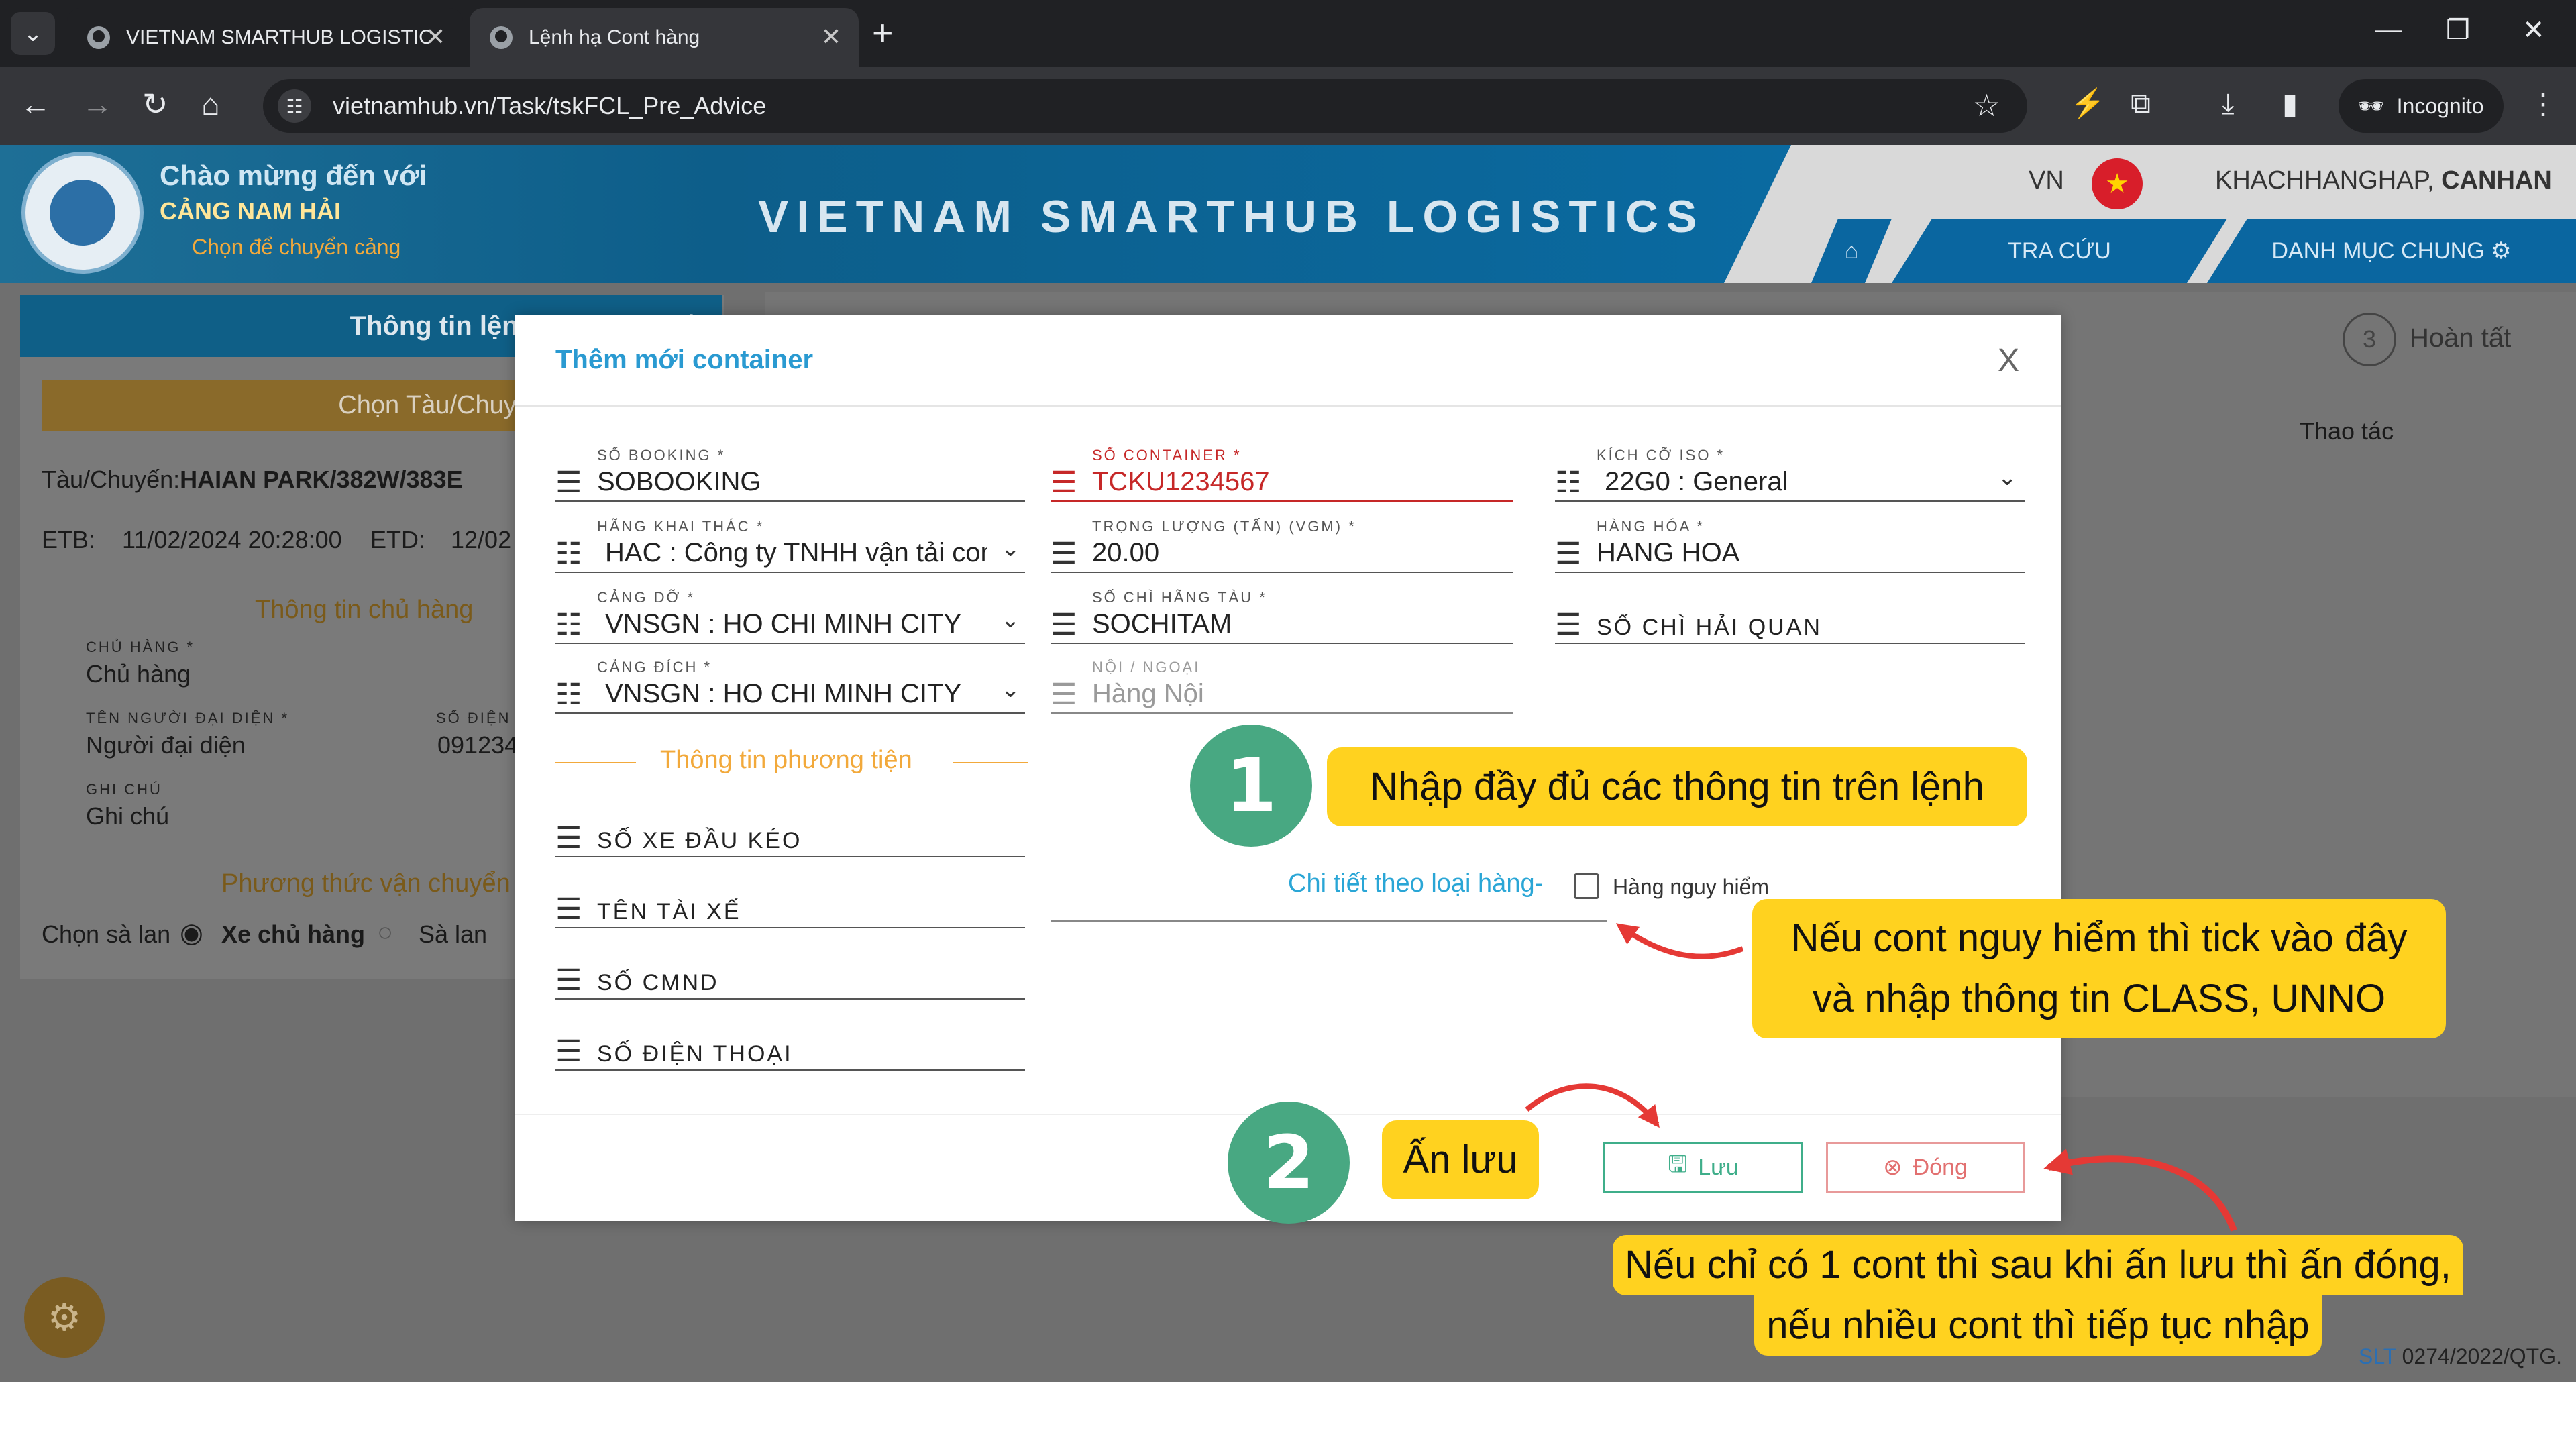  What do you see at coordinates (2046, 180) in the screenshot?
I see `language-code: VN` at bounding box center [2046, 180].